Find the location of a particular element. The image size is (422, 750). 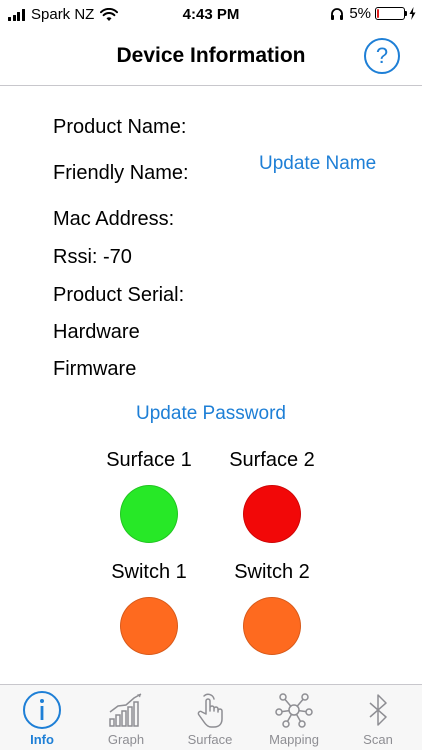

tab-graph-label: Graph is located at coordinates (126, 739).